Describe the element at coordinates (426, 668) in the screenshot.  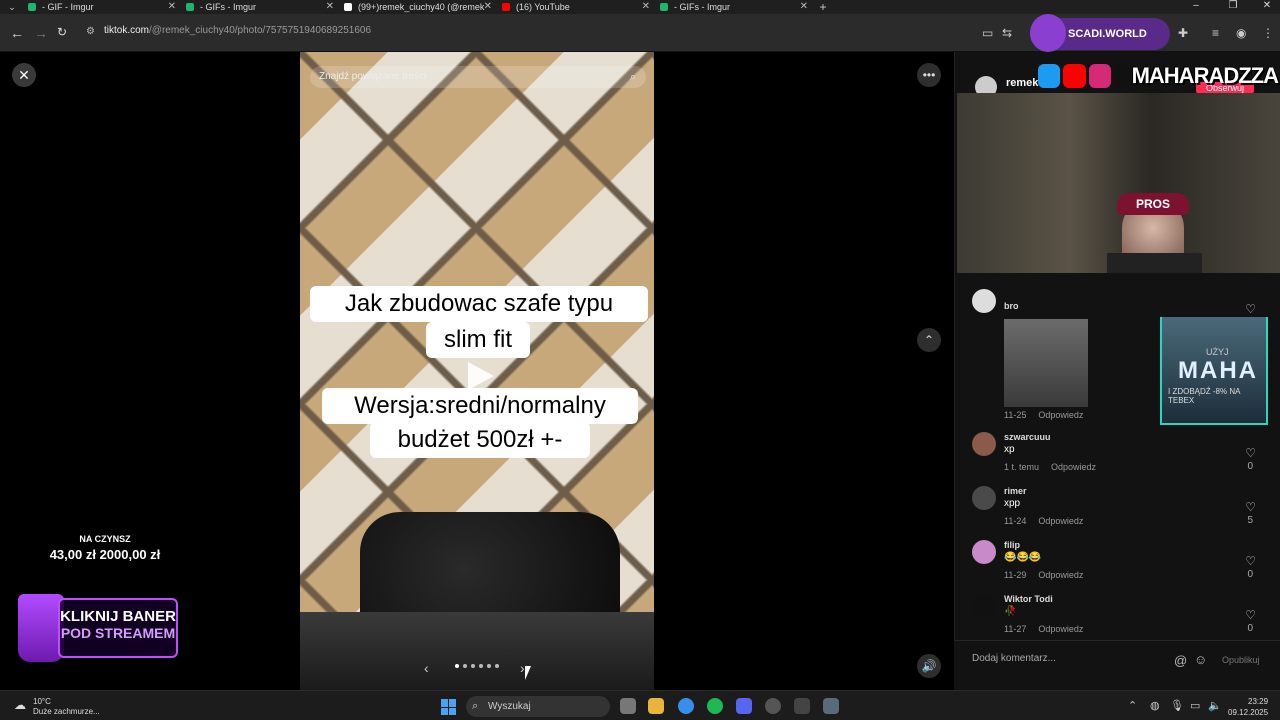
I see `prev-slide-icon: ‹` at that location.